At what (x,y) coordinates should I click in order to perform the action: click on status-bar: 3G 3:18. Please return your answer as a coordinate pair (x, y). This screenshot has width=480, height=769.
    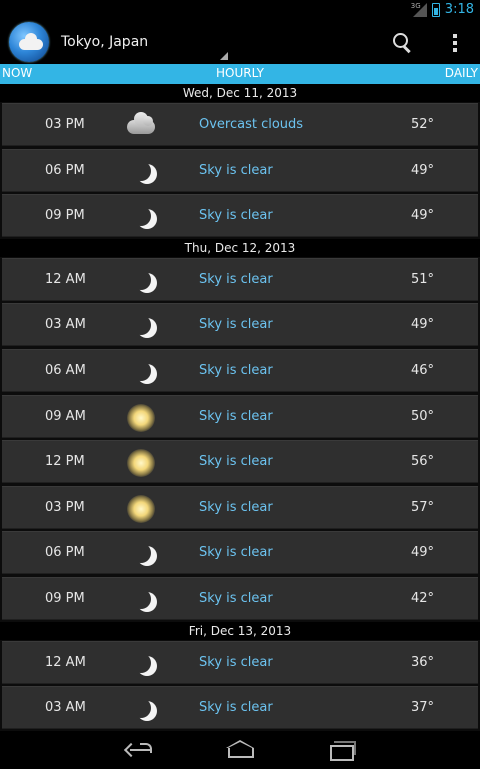
    Looking at the image, I should click on (240, 11).